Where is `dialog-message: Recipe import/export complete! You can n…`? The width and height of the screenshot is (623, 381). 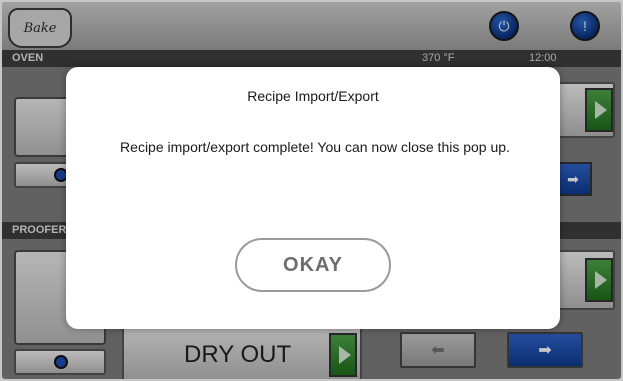 dialog-message: Recipe import/export complete! You can n… is located at coordinates (315, 147).